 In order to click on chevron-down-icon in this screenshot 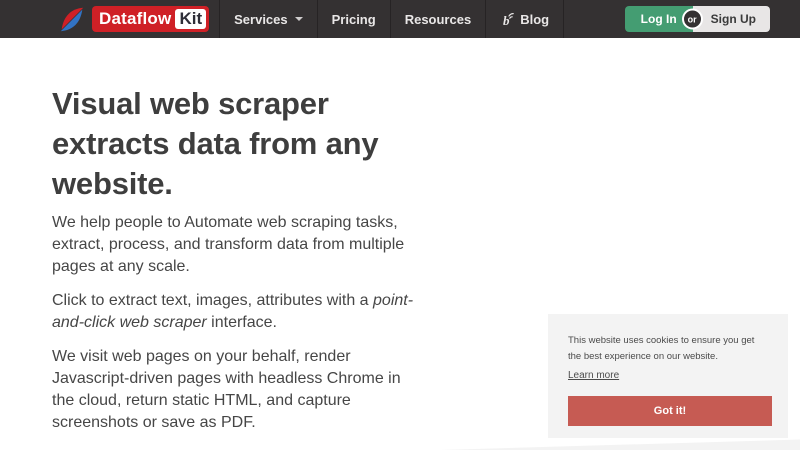, I will do `click(298, 19)`.